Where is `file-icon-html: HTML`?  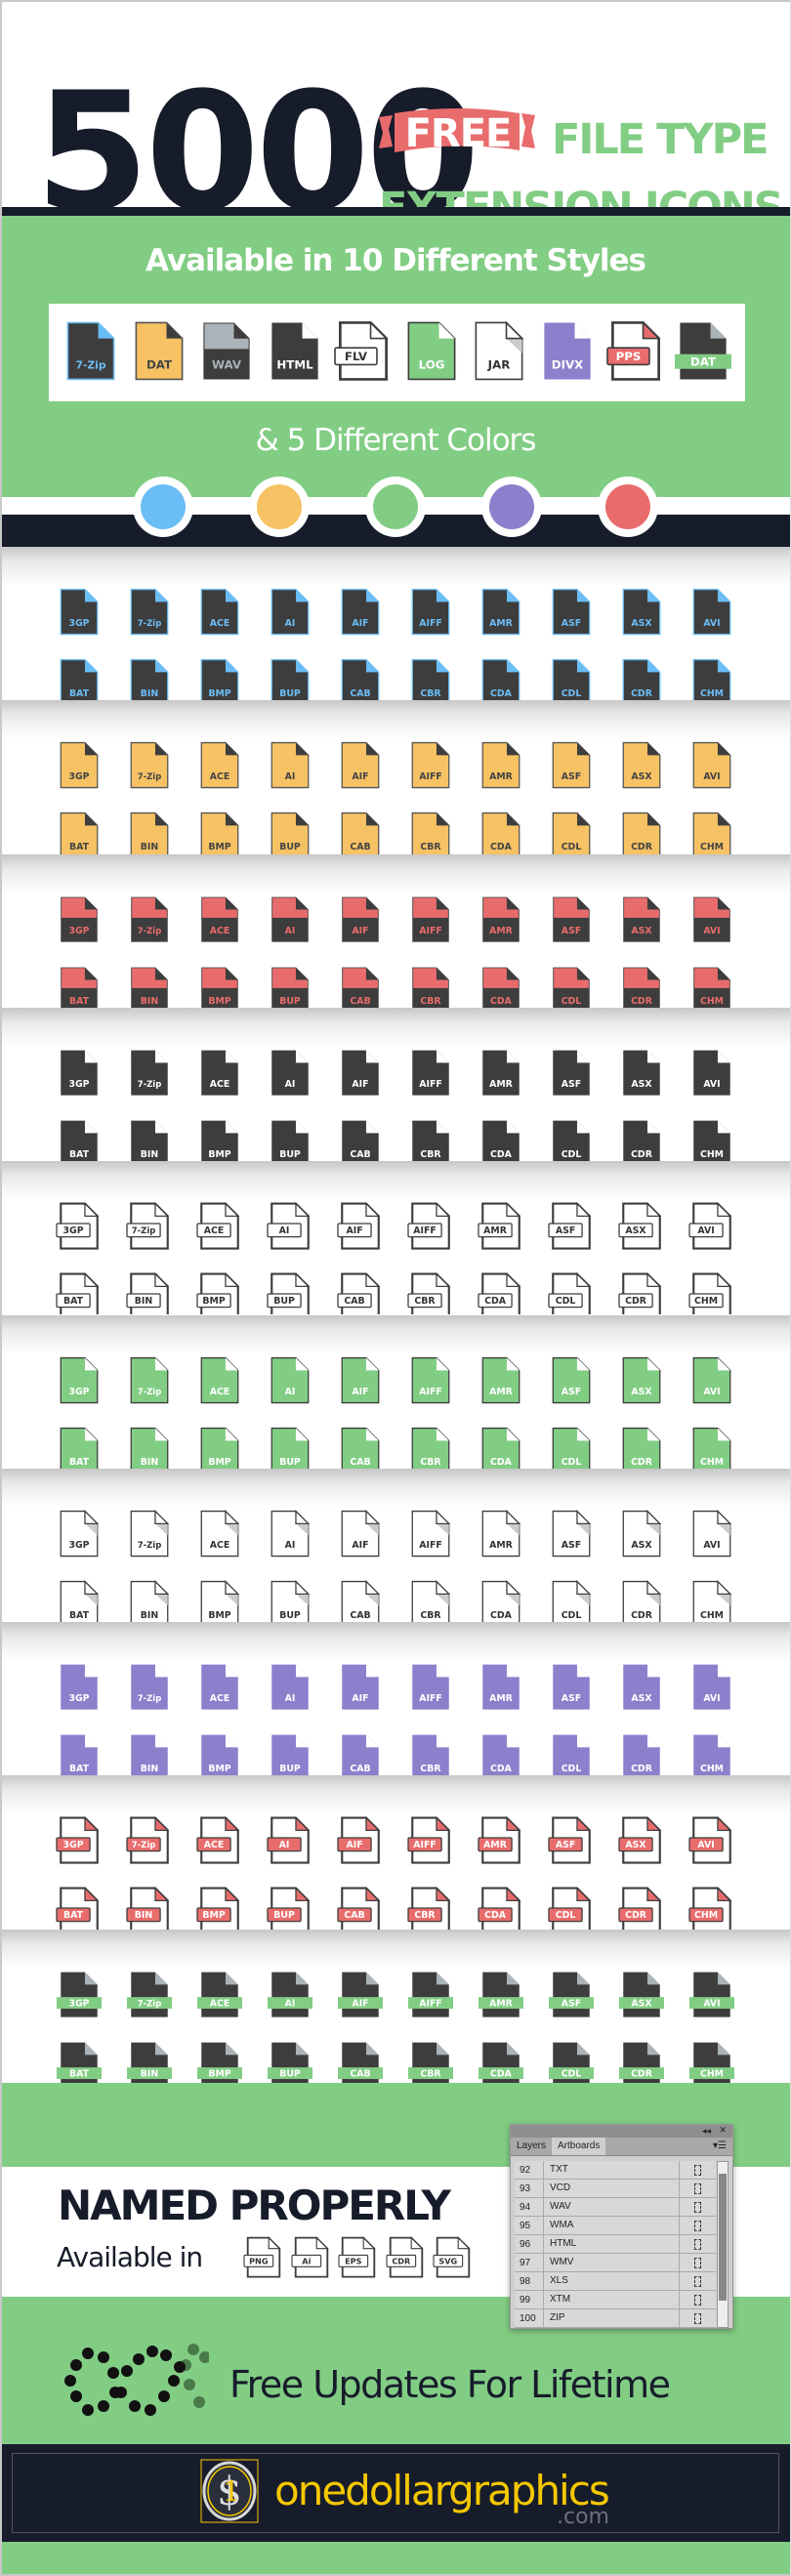
file-icon-html: HTML is located at coordinates (295, 351).